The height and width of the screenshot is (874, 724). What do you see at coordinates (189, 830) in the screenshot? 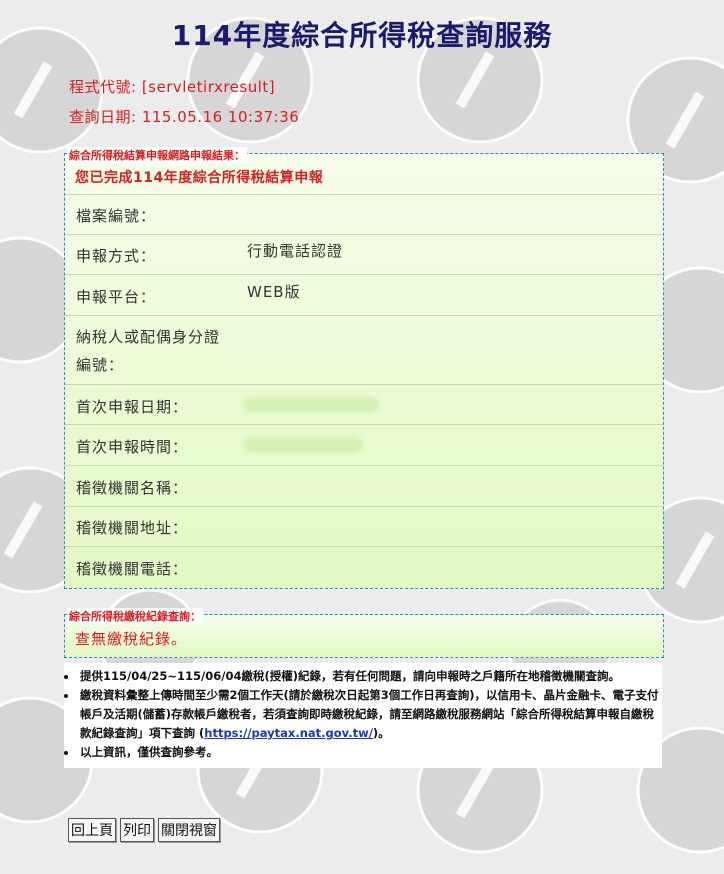
I see `close-window-button: 關閉視窗` at bounding box center [189, 830].